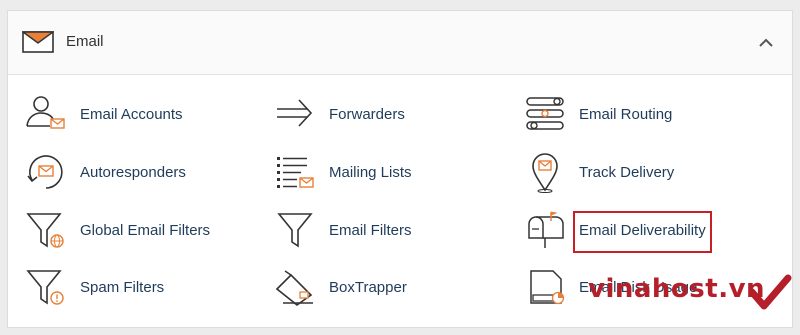  What do you see at coordinates (133, 172) in the screenshot?
I see `autoresponders-label: Autoresponders` at bounding box center [133, 172].